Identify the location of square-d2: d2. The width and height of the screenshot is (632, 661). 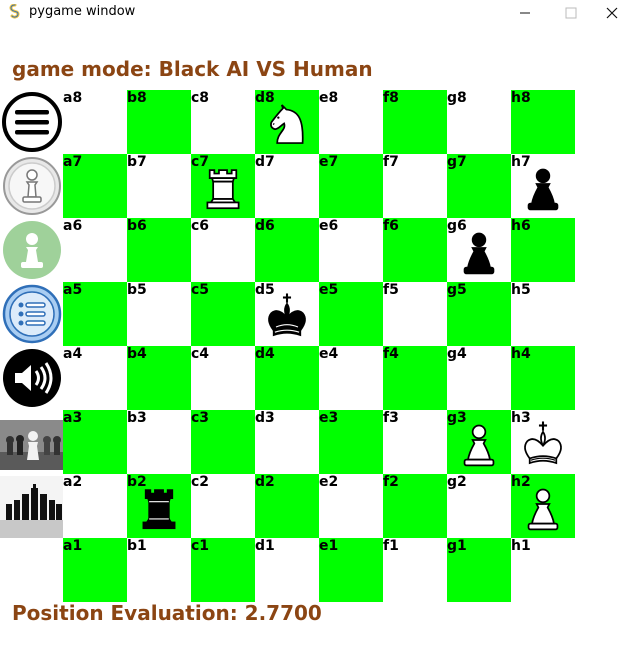
(287, 506).